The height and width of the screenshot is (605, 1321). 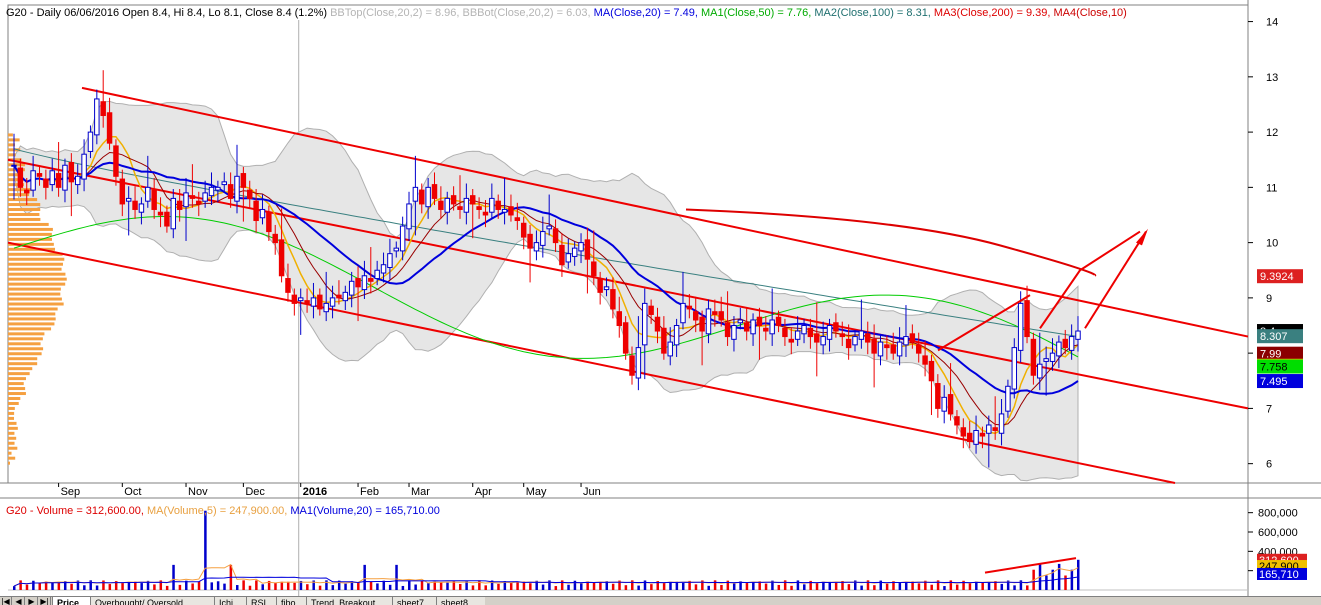 I want to click on price-header-item-3: MA1(Close,50) = 7.76,, so click(x=754, y=13).